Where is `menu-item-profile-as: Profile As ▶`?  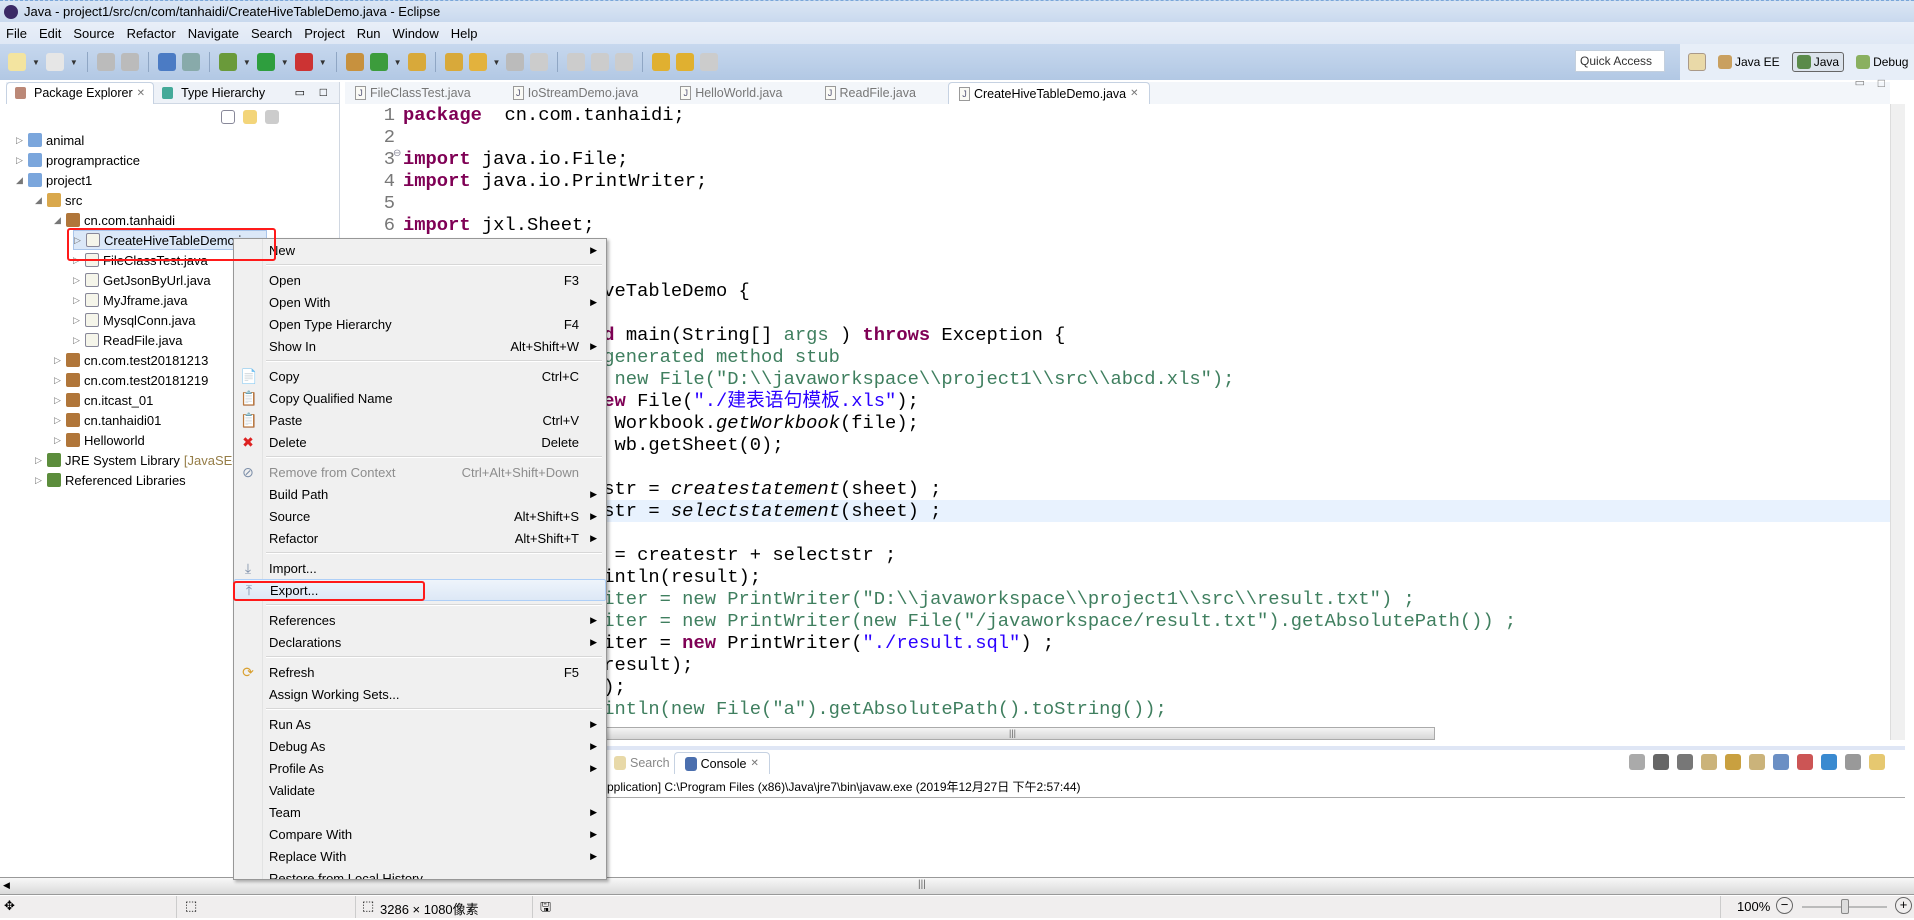 menu-item-profile-as: Profile As ▶ is located at coordinates (420, 768).